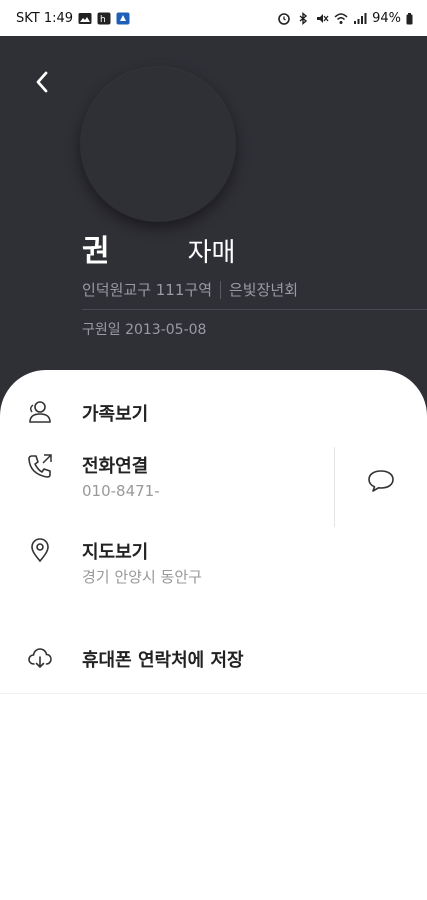  I want to click on member-name: 권, so click(96, 251).